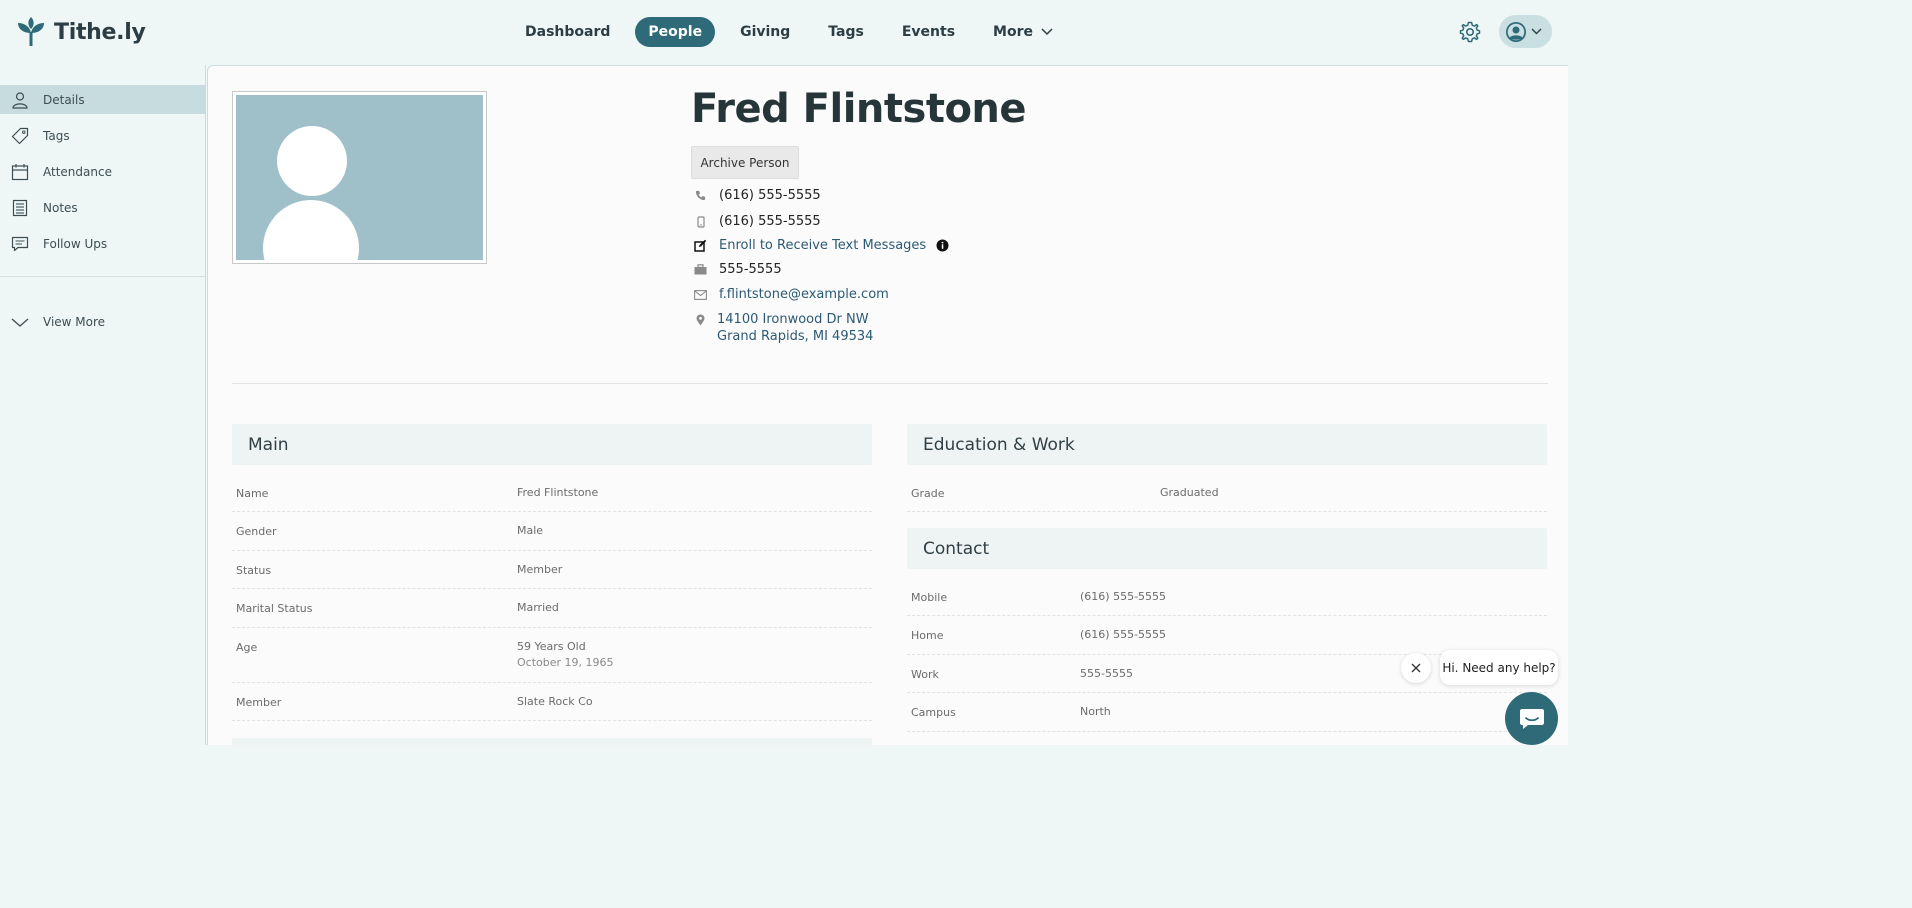 Image resolution: width=1912 pixels, height=908 pixels. What do you see at coordinates (552, 531) in the screenshot?
I see `table-row: Gender Male` at bounding box center [552, 531].